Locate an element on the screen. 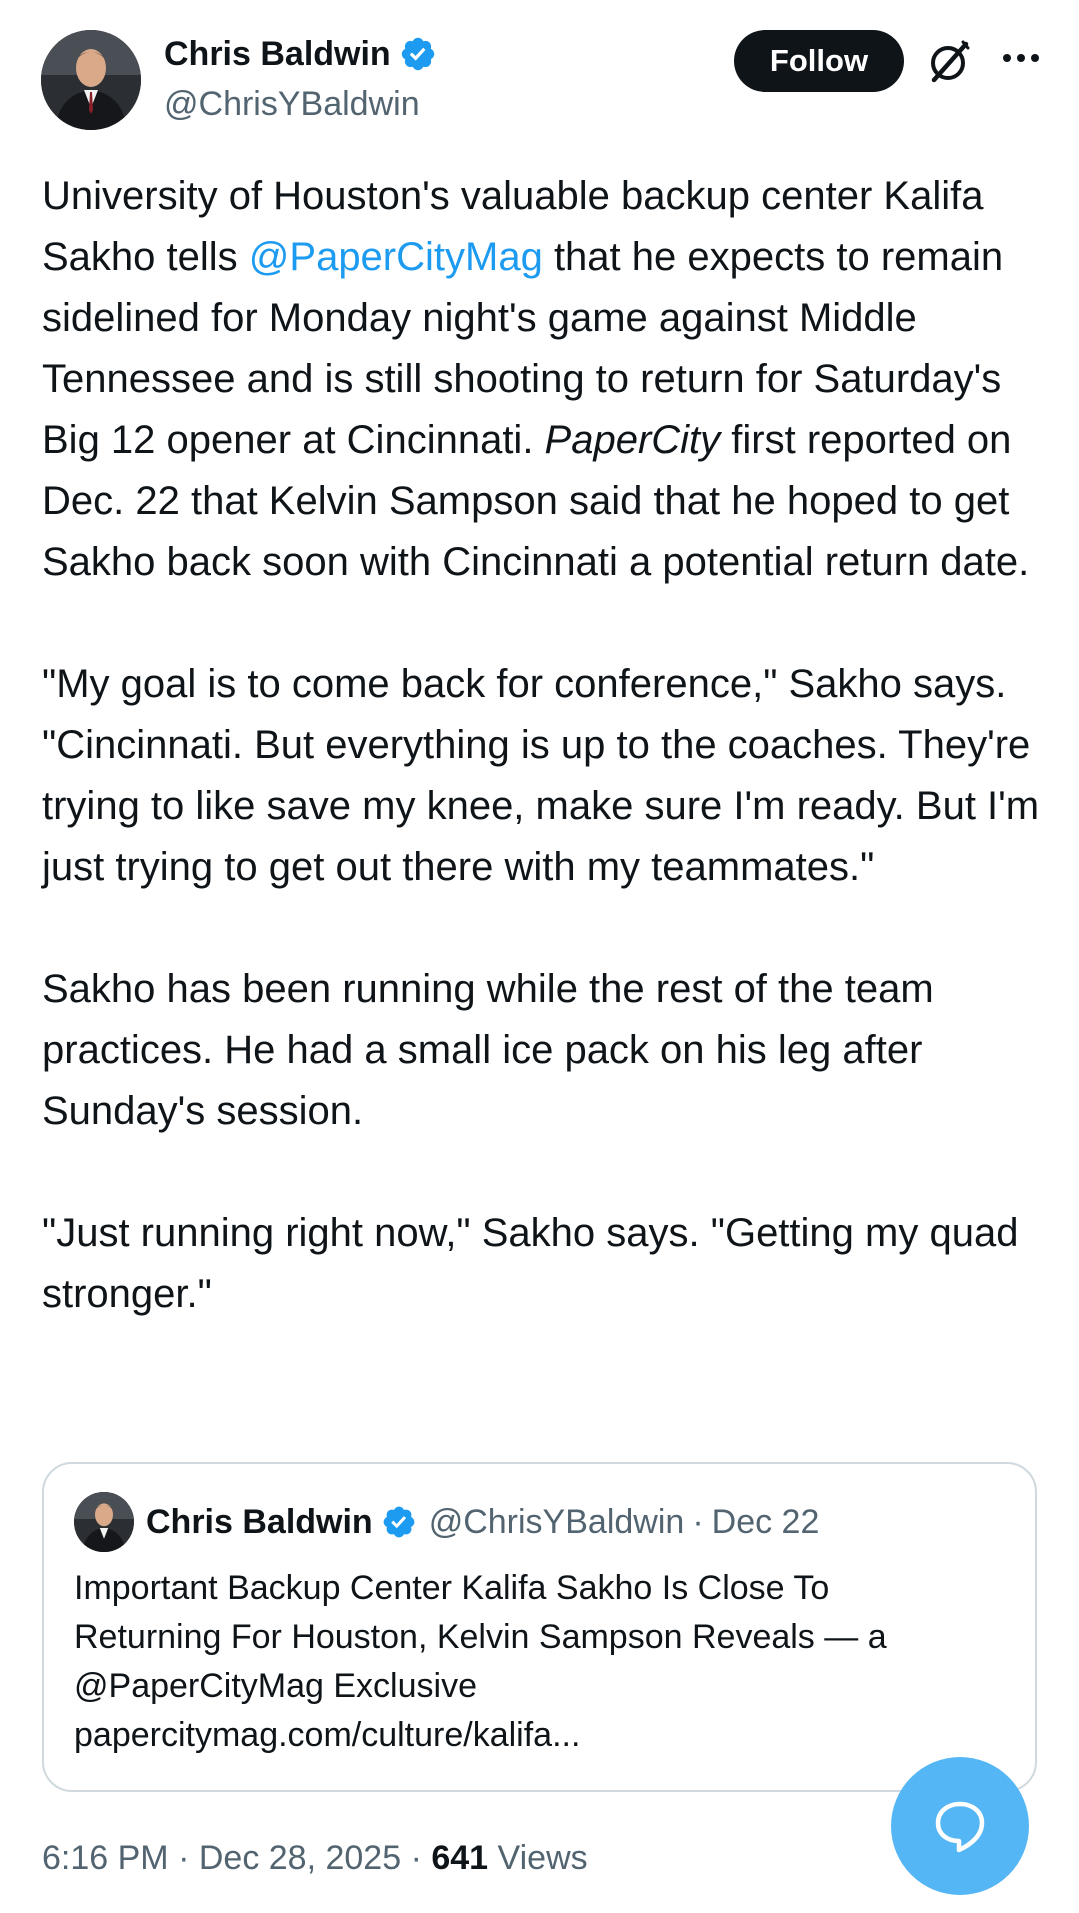  quoted-tweet-date: Dec 22 is located at coordinates (765, 1522).